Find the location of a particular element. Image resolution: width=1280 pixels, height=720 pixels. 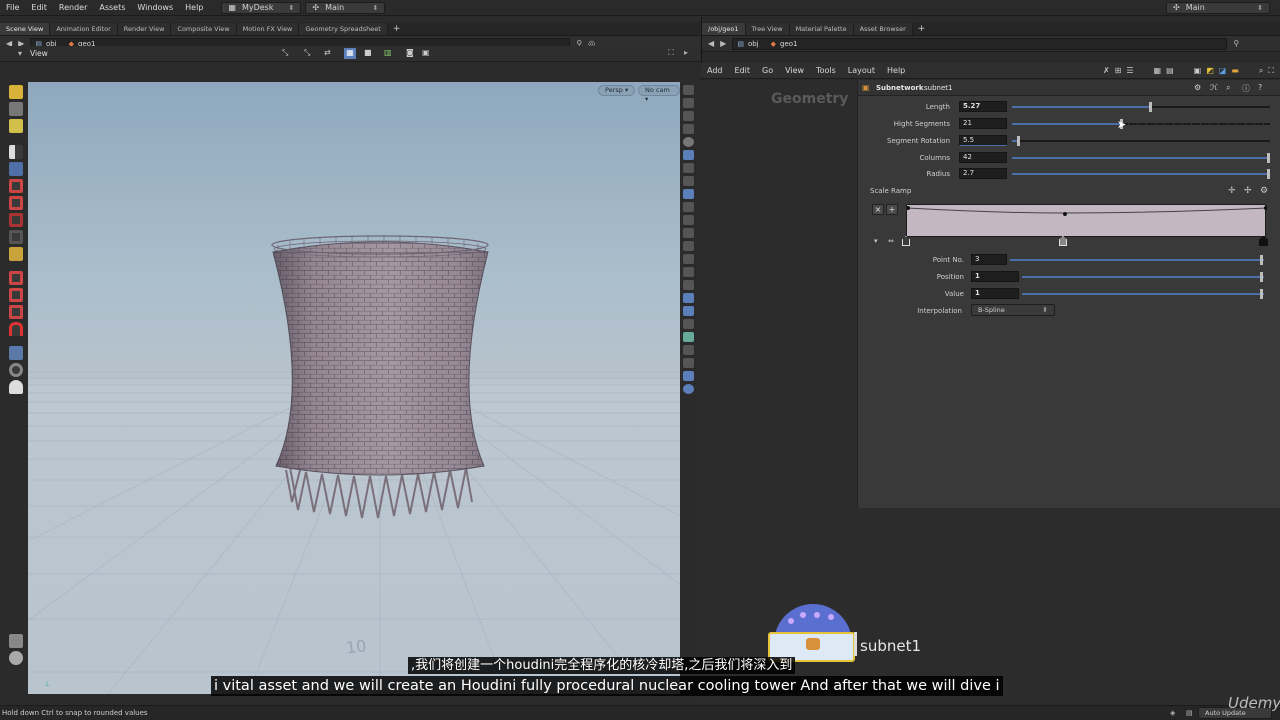

folder-icon: ▬ is located at coordinates (1235, 71).